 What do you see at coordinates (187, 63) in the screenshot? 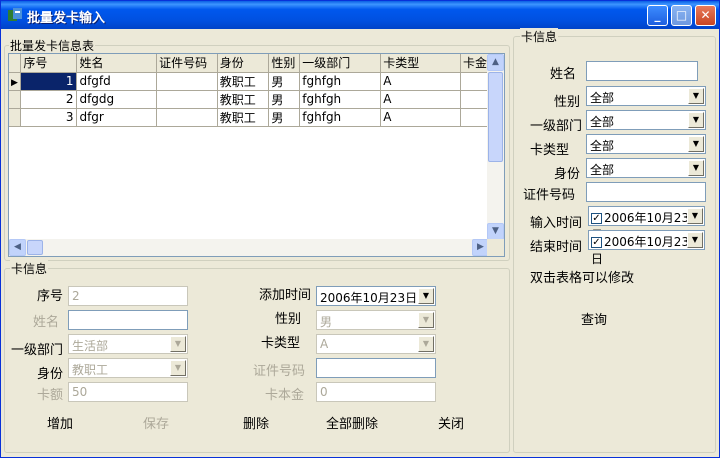
I see `column-header: 证件号码` at bounding box center [187, 63].